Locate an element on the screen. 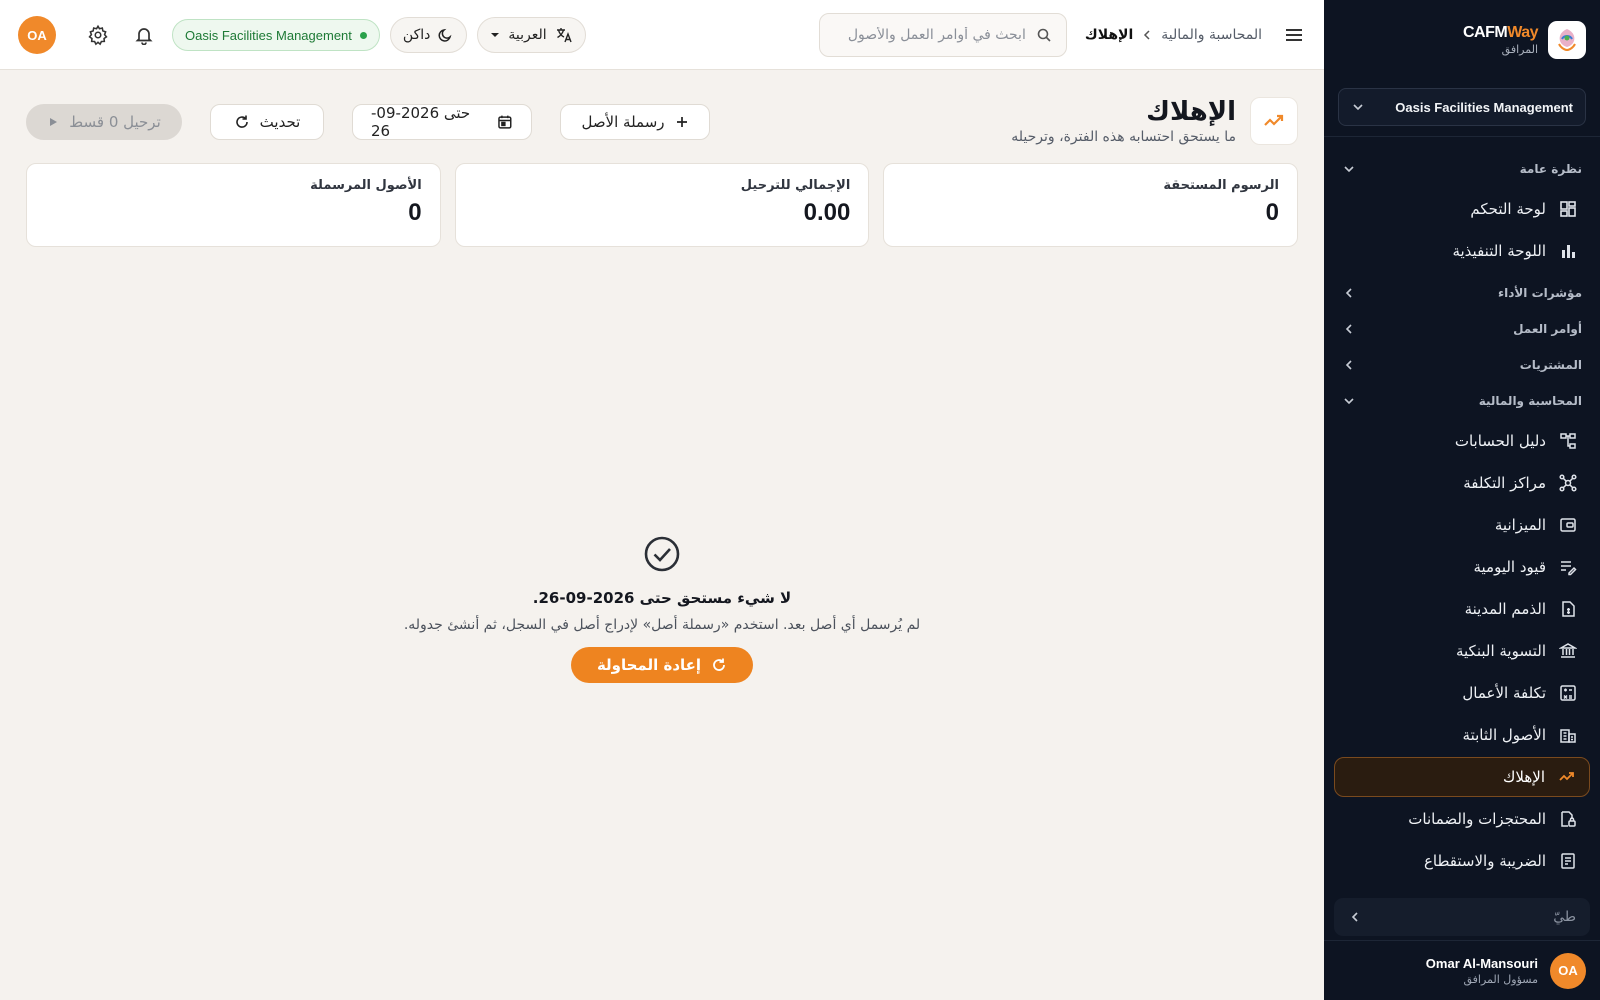 This screenshot has width=1600, height=1000. play-icon is located at coordinates (54, 122).